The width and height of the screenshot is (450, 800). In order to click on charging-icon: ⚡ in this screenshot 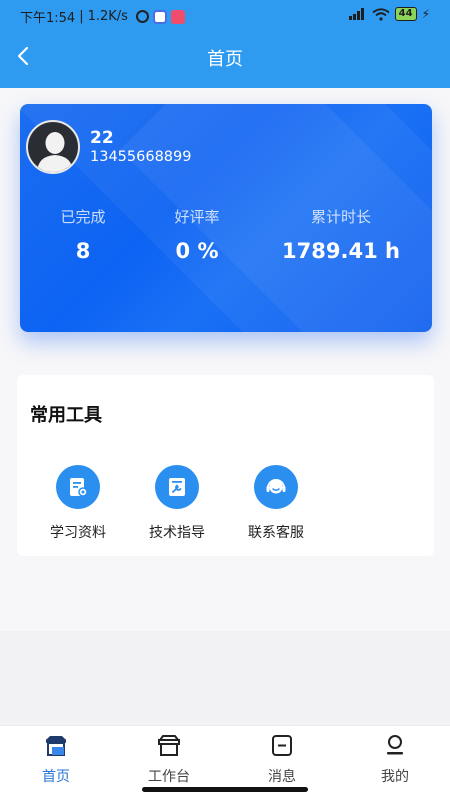, I will do `click(425, 14)`.